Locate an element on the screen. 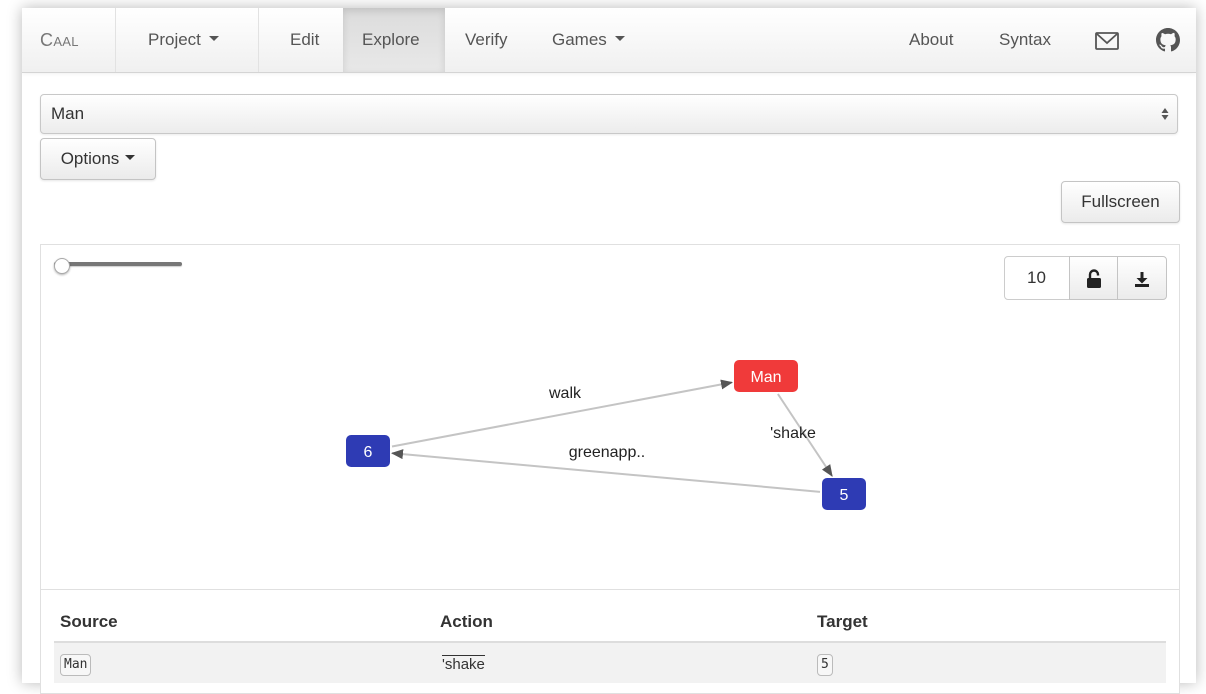  action-name: shake is located at coordinates (464, 664).